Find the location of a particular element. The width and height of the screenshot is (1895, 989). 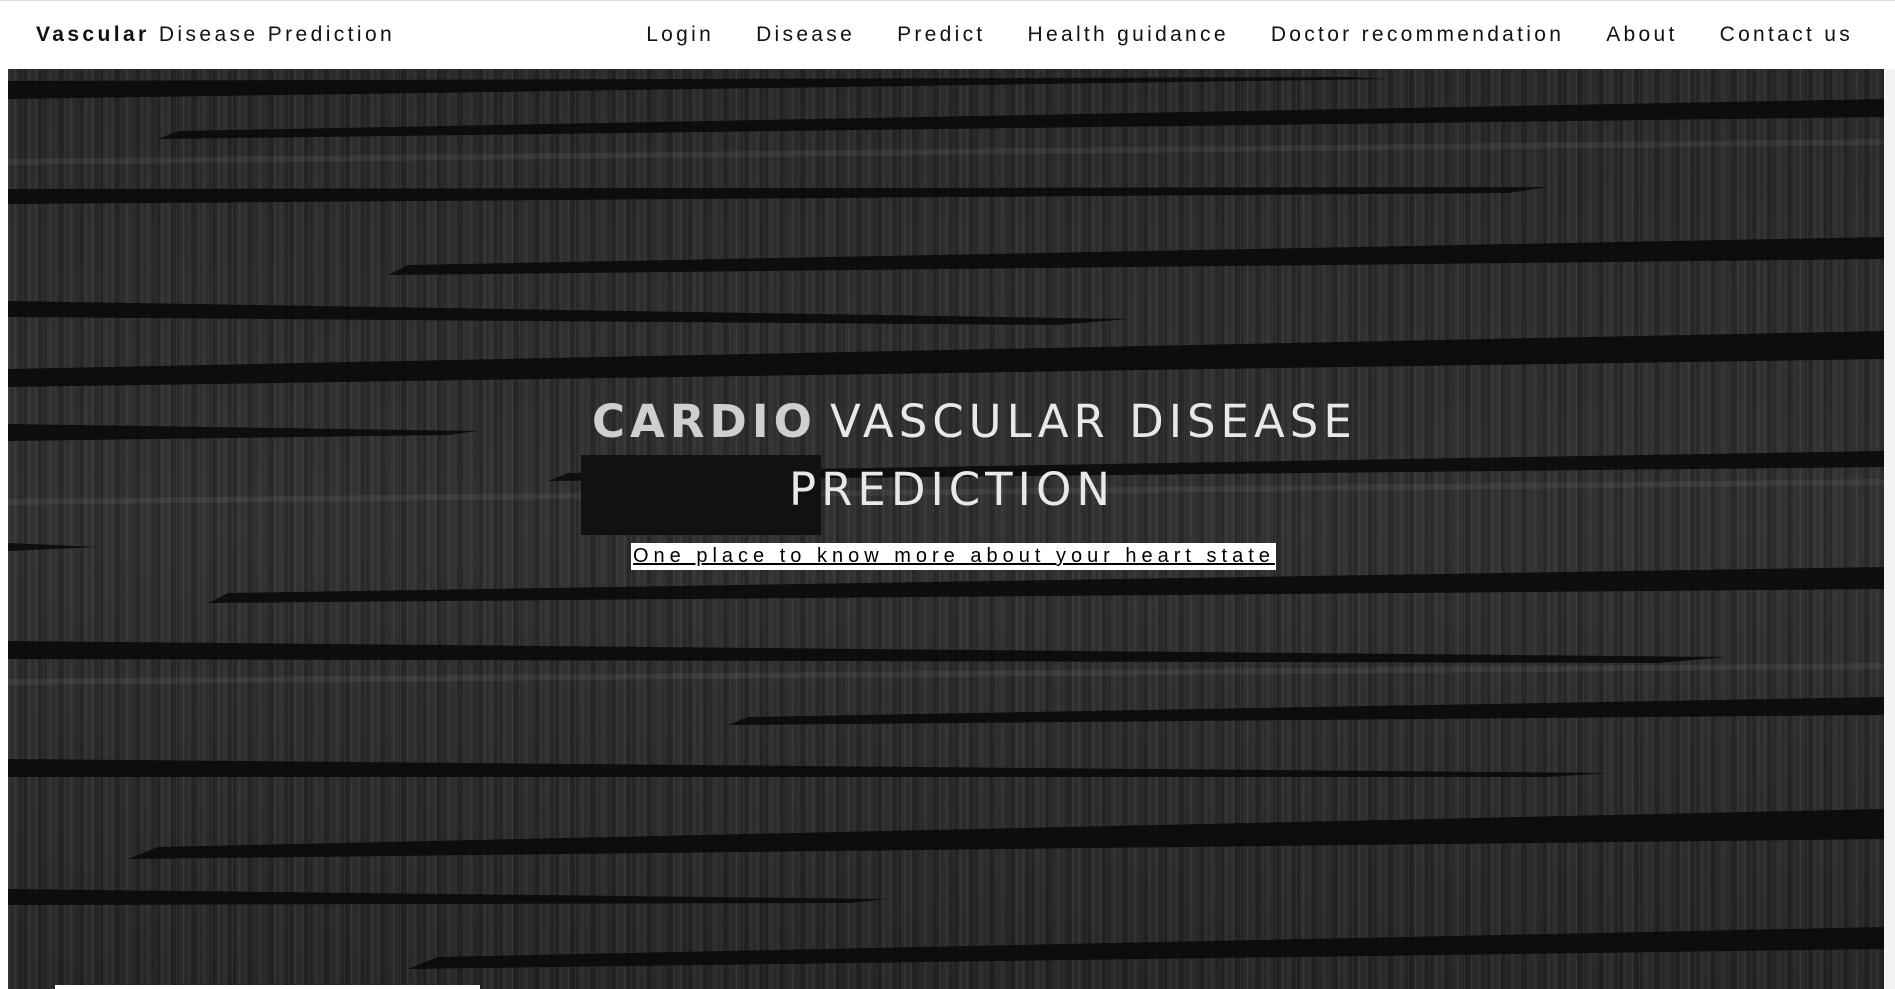

nav-link-predict: Predict is located at coordinates (941, 35).